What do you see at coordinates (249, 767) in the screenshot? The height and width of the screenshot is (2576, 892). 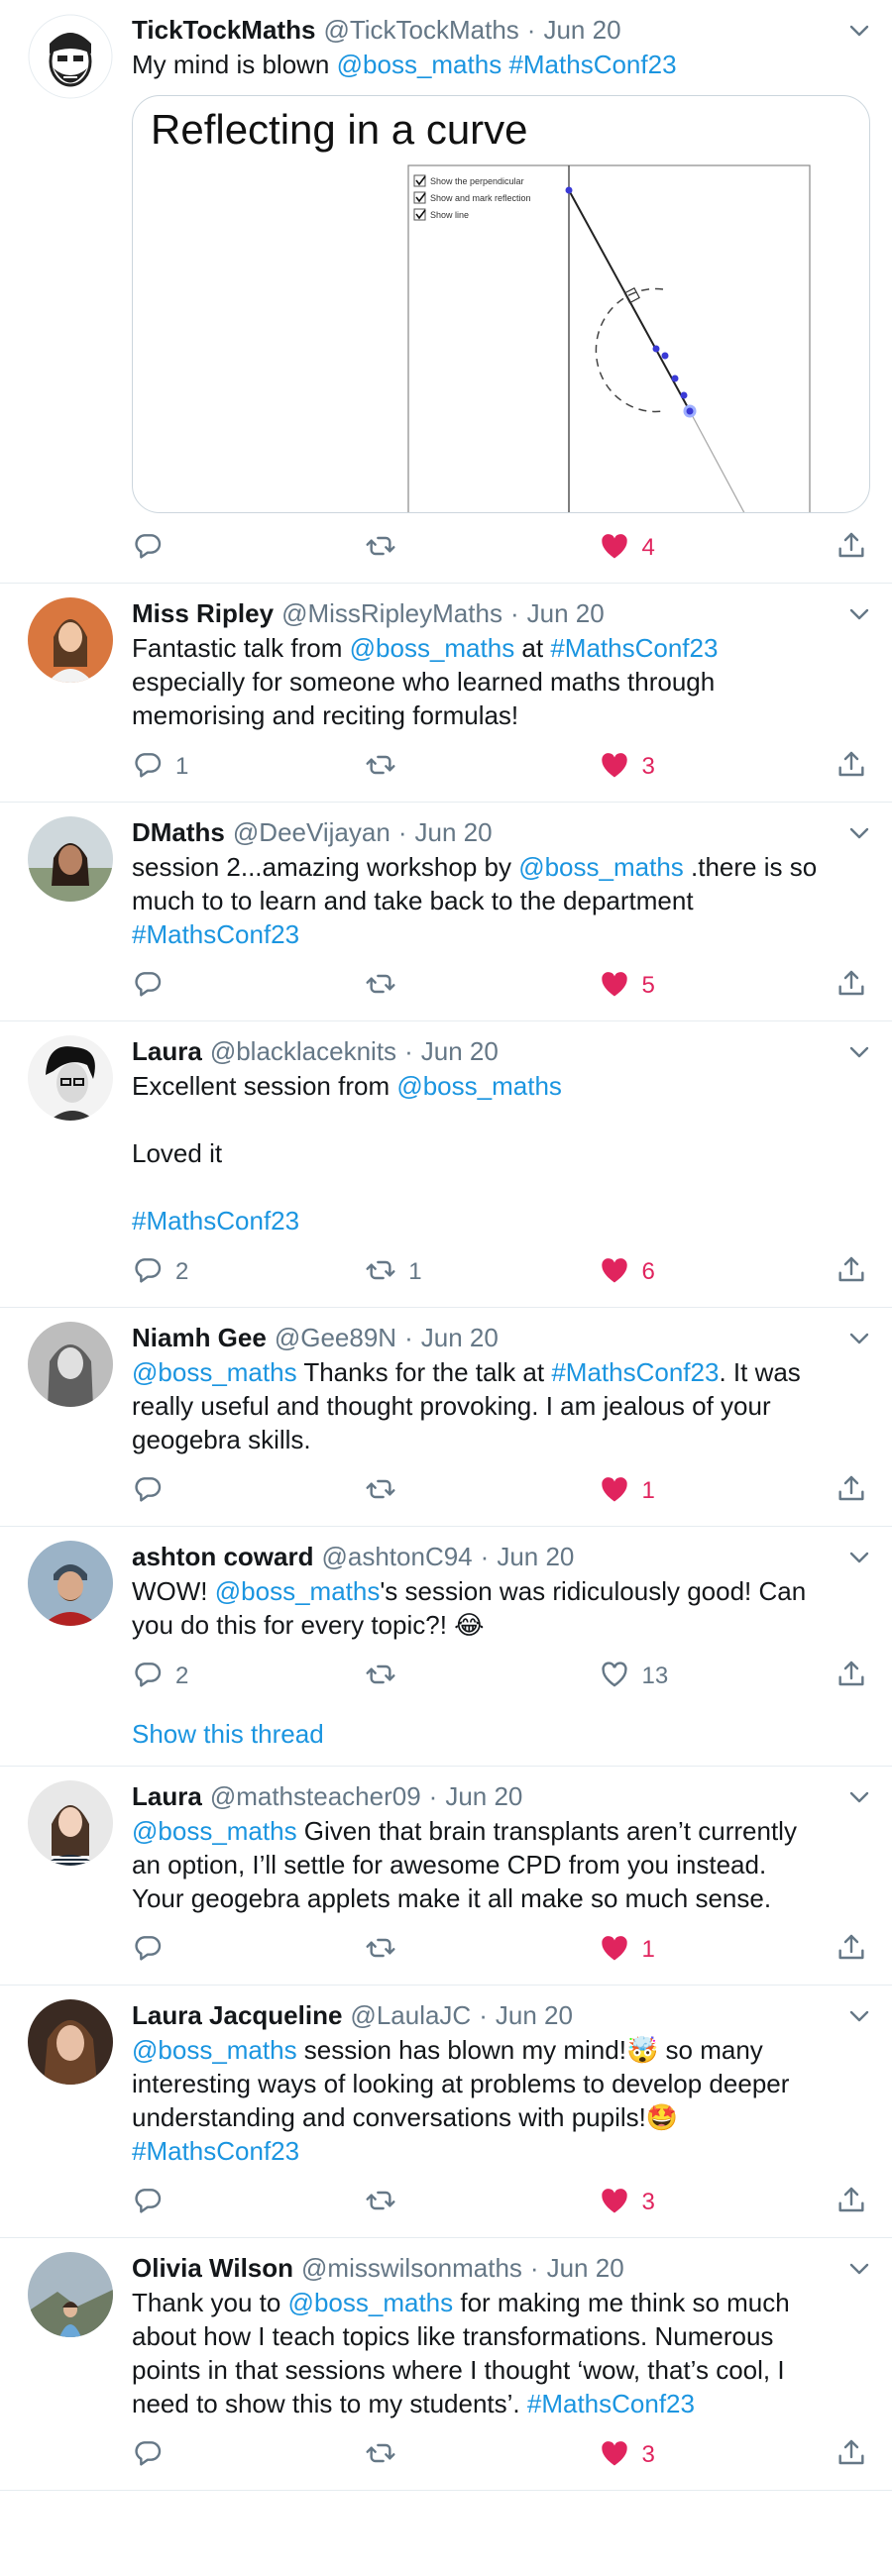 I see `reply-button: 1` at bounding box center [249, 767].